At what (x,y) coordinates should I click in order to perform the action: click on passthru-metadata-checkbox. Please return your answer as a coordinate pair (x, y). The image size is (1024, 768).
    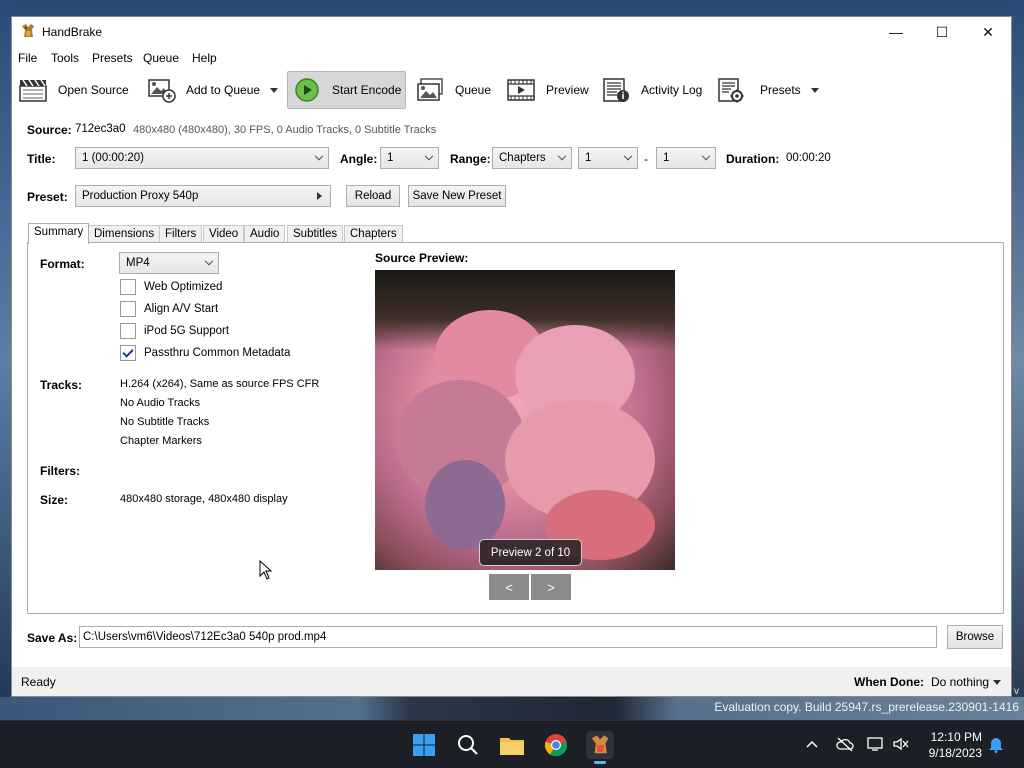
    Looking at the image, I should click on (128, 353).